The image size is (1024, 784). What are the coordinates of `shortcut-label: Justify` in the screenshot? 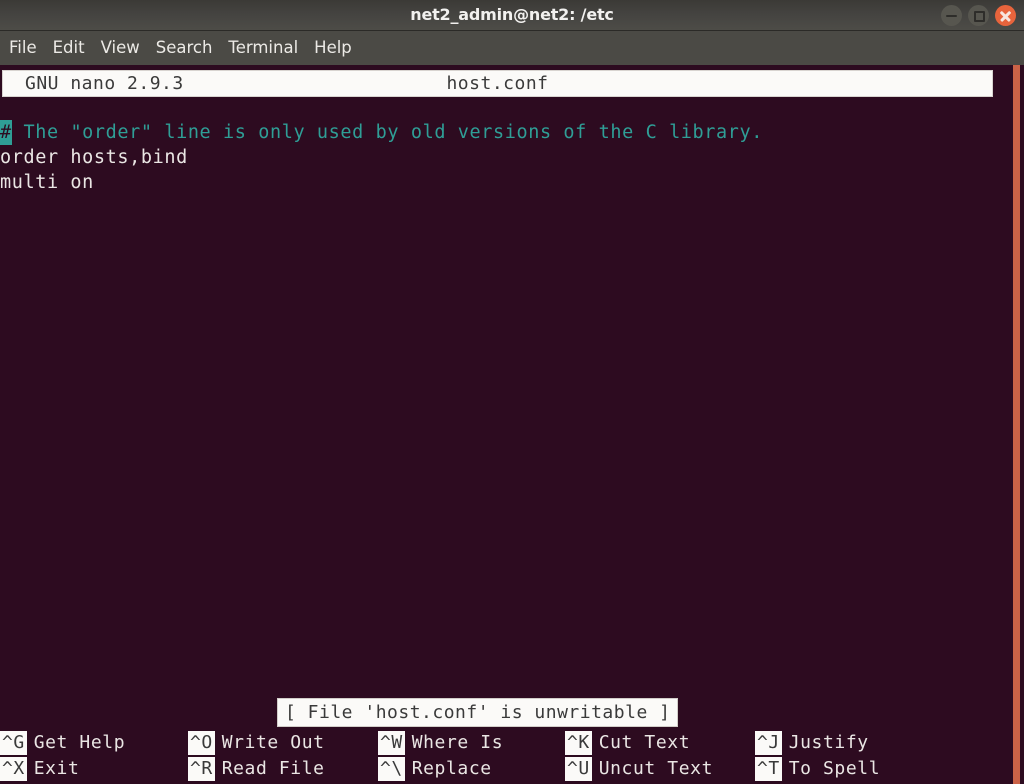 It's located at (828, 742).